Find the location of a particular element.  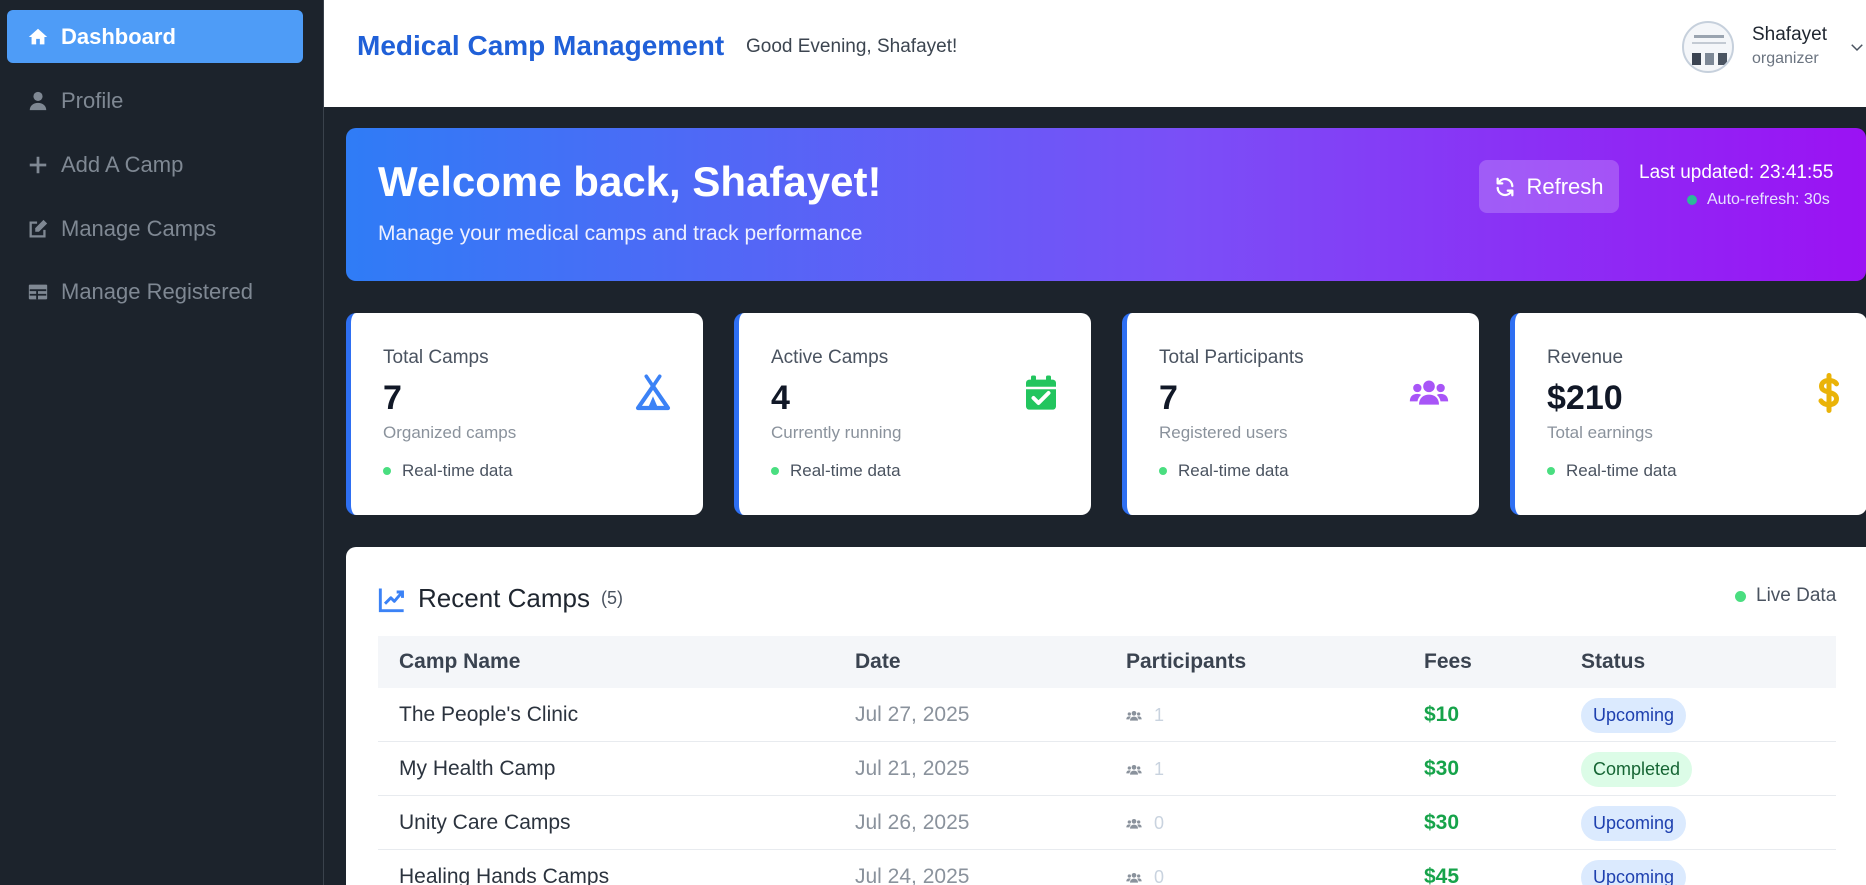

camp-name: The People's Clinic is located at coordinates (489, 714).